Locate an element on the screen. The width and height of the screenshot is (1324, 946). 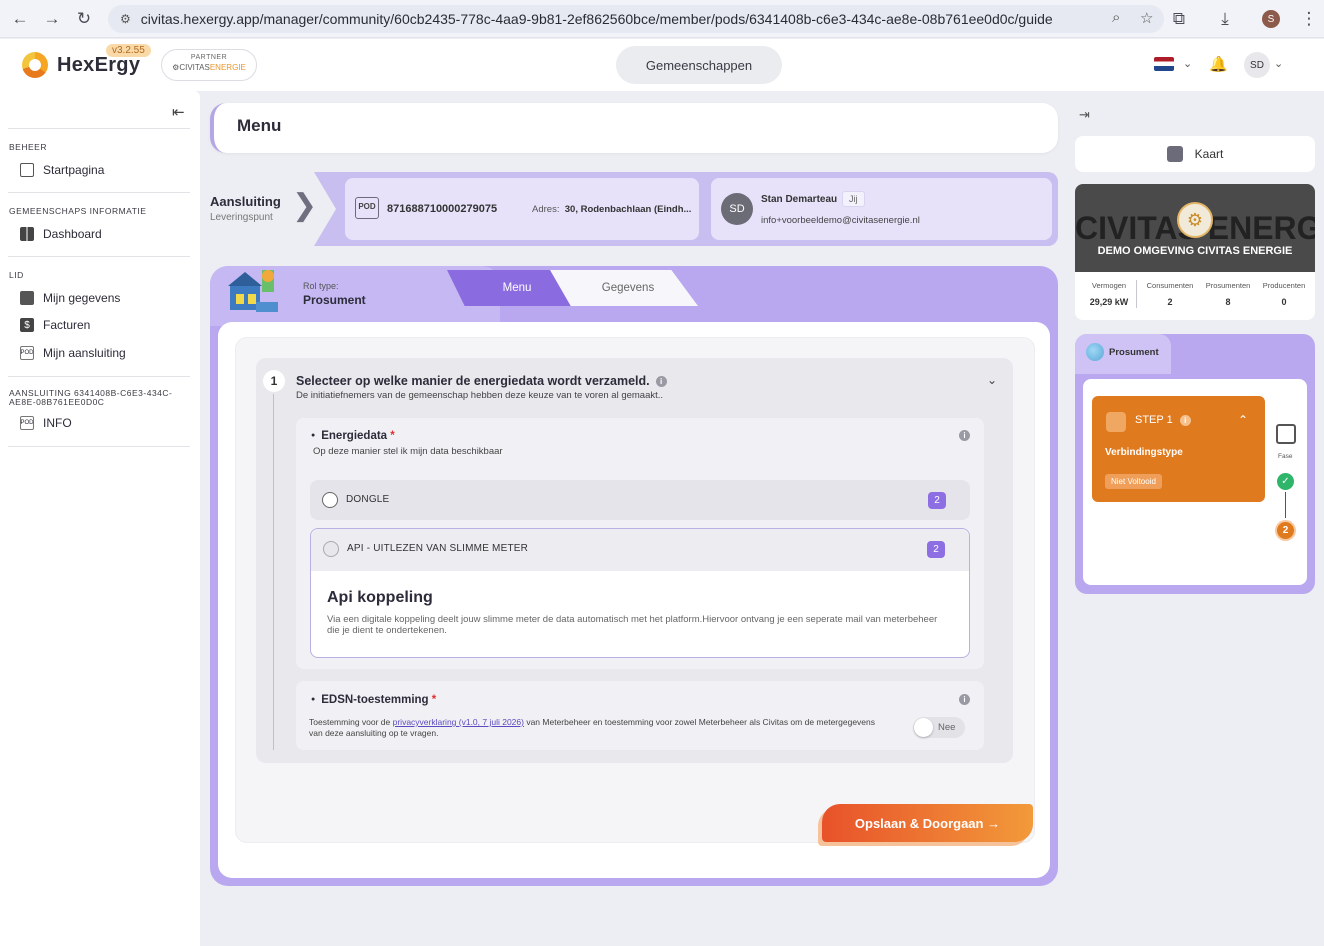
step-card: STEP 1 i ⌃ Verbindingstype Niet Voltooid is located at coordinates (1178, 449).